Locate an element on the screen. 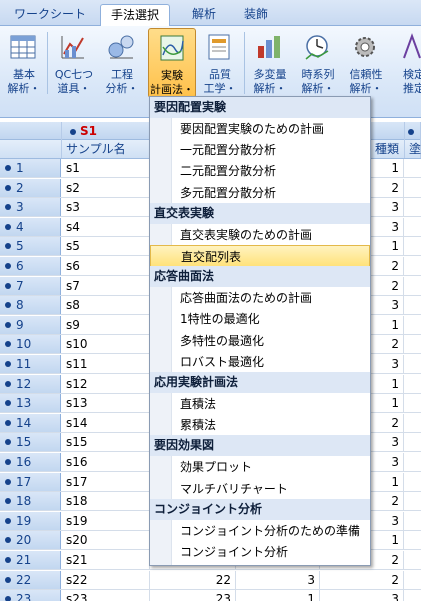 The width and height of the screenshot is (421, 601). row-number: 5 is located at coordinates (30, 246).